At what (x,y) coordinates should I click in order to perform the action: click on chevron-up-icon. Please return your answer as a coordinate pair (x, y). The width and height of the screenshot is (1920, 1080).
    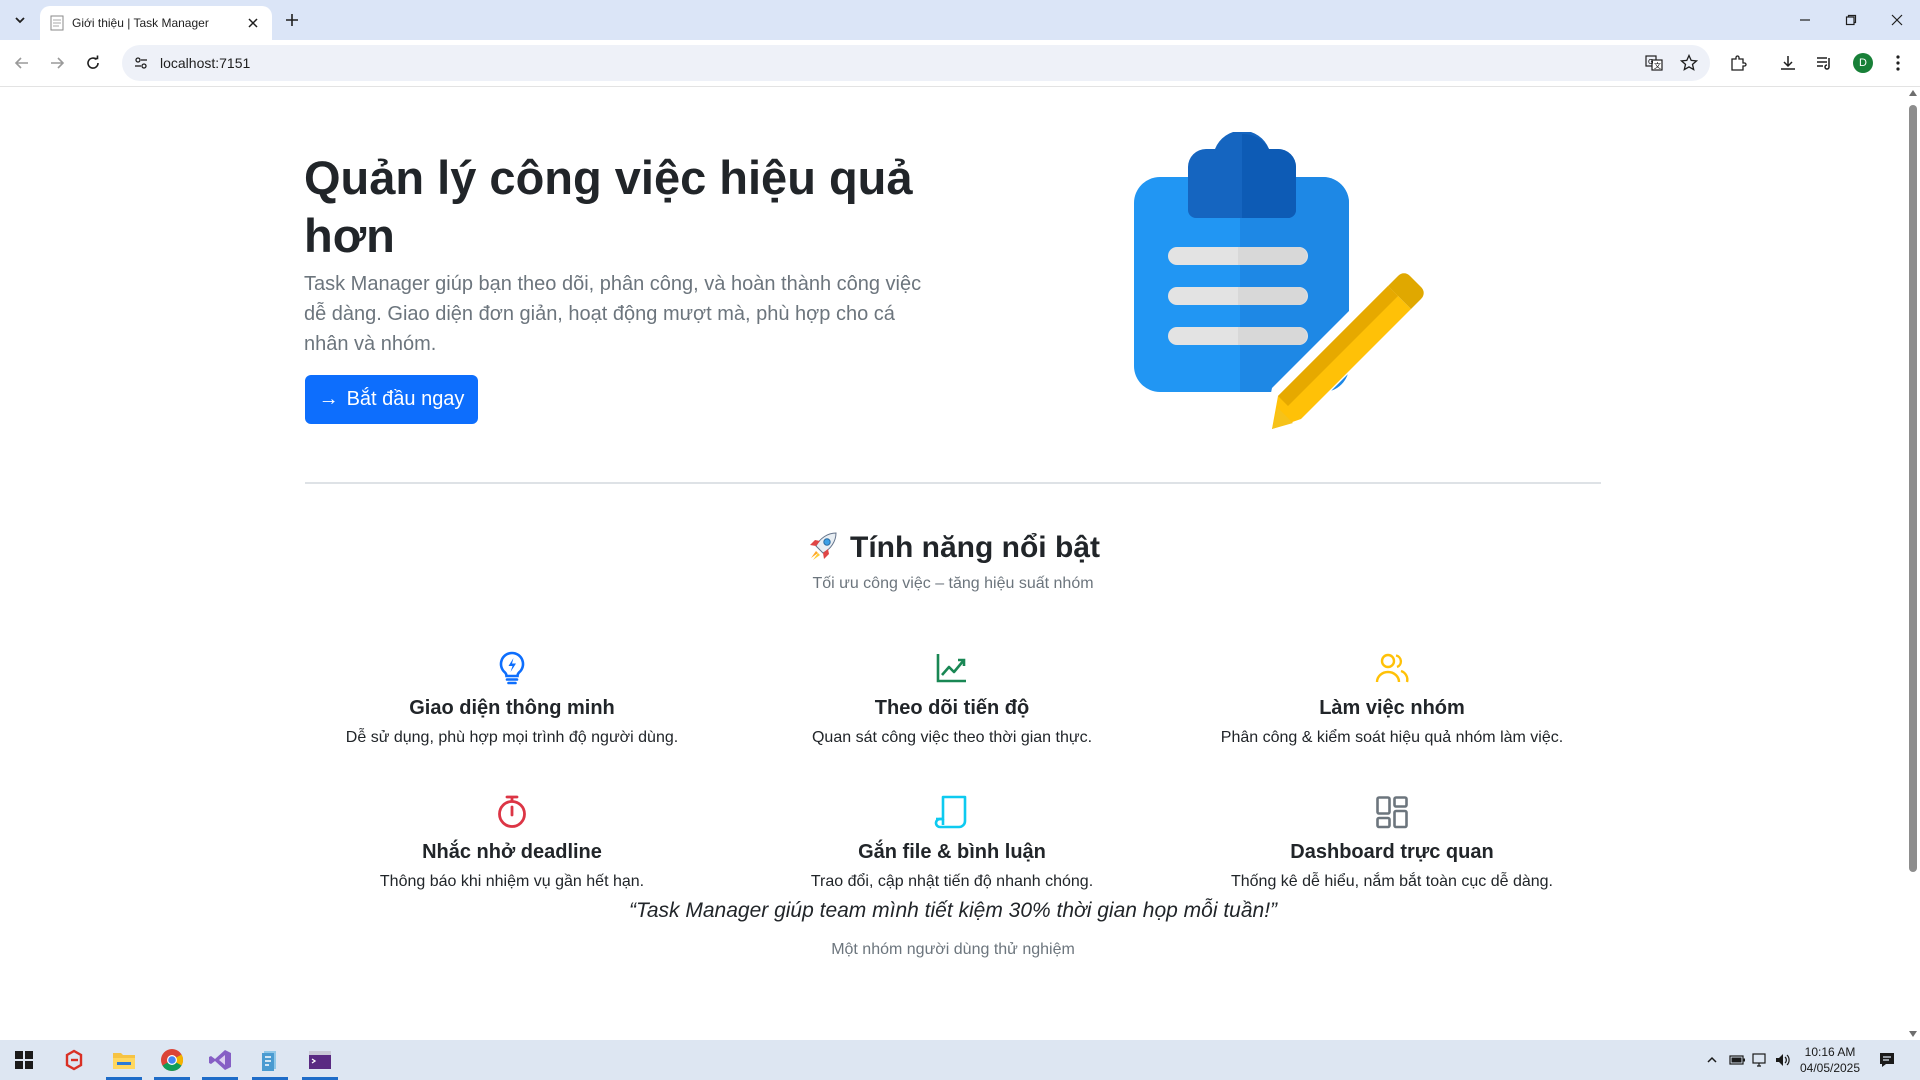
    Looking at the image, I should click on (1712, 1060).